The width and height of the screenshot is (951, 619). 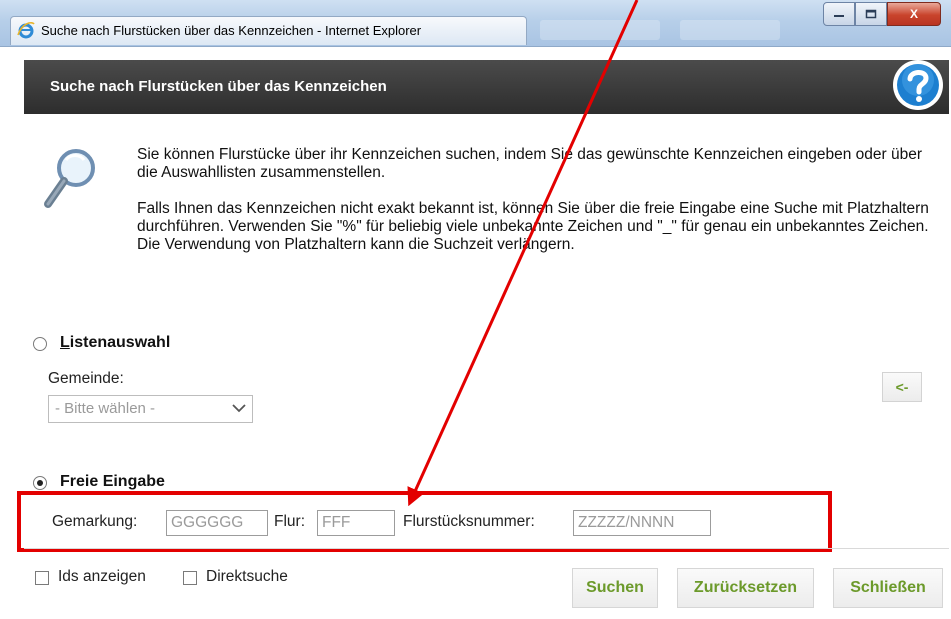 What do you see at coordinates (42, 578) in the screenshot?
I see `ids-checkbox` at bounding box center [42, 578].